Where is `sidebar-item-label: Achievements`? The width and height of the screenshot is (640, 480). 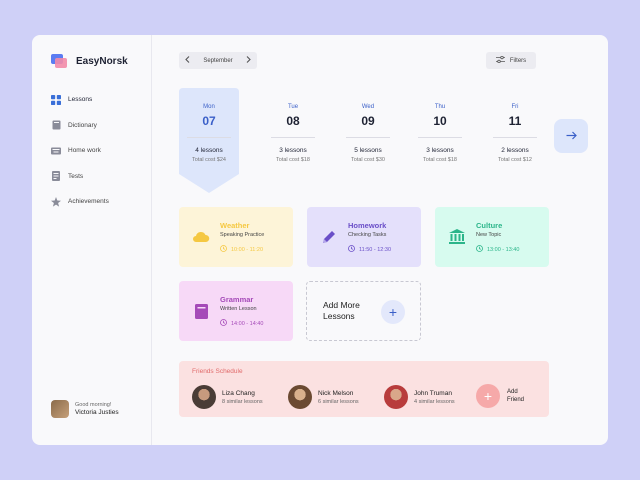
sidebar-item-label: Achievements is located at coordinates (88, 202).